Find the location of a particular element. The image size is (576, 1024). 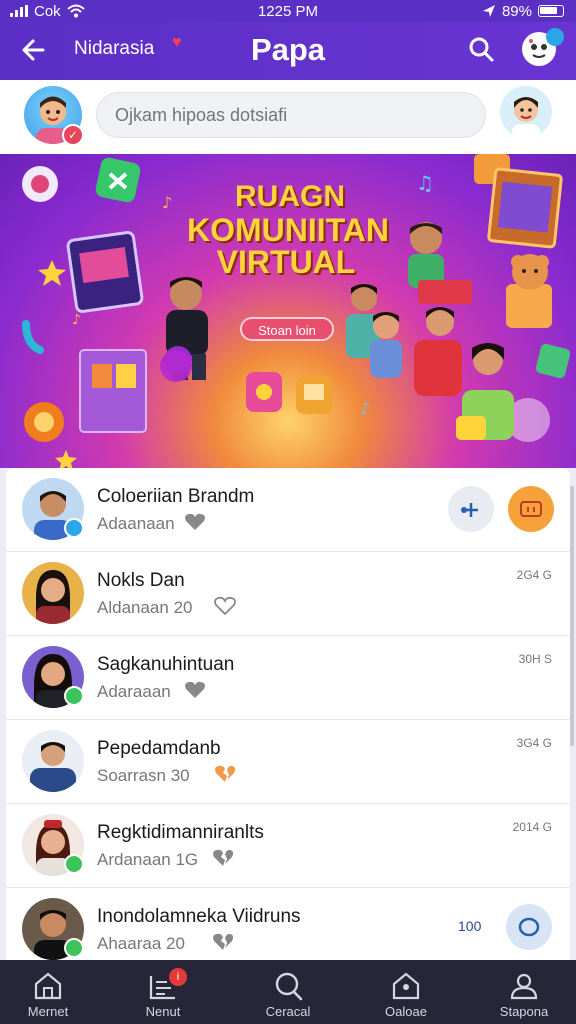

community-icon is located at coordinates (406, 986).